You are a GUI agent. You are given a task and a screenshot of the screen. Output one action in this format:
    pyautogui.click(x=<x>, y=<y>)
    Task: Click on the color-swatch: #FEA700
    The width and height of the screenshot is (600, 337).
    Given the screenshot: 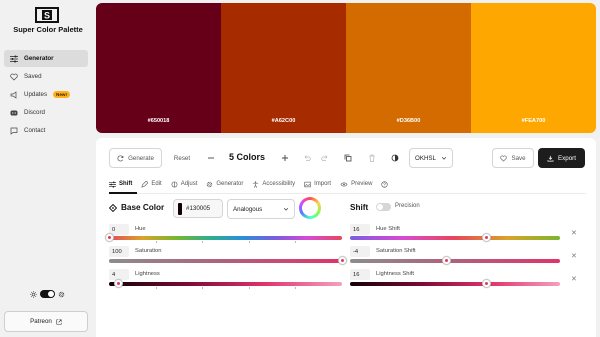 What is the action you would take?
    pyautogui.click(x=533, y=68)
    